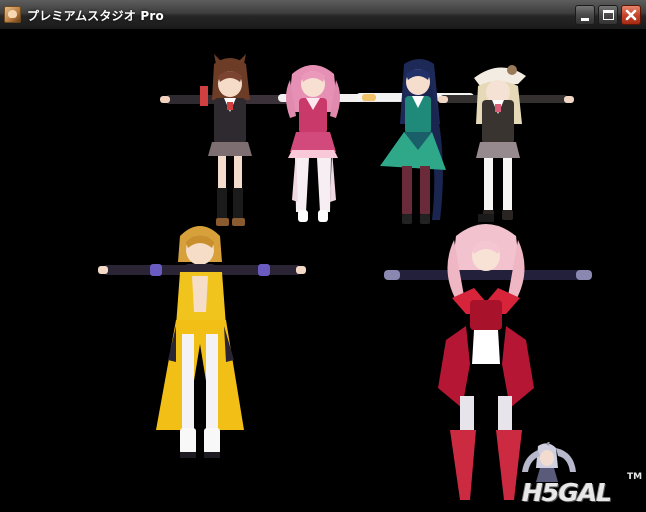 This screenshot has height=512, width=646. What do you see at coordinates (585, 19) in the screenshot?
I see `minimize-icon` at bounding box center [585, 19].